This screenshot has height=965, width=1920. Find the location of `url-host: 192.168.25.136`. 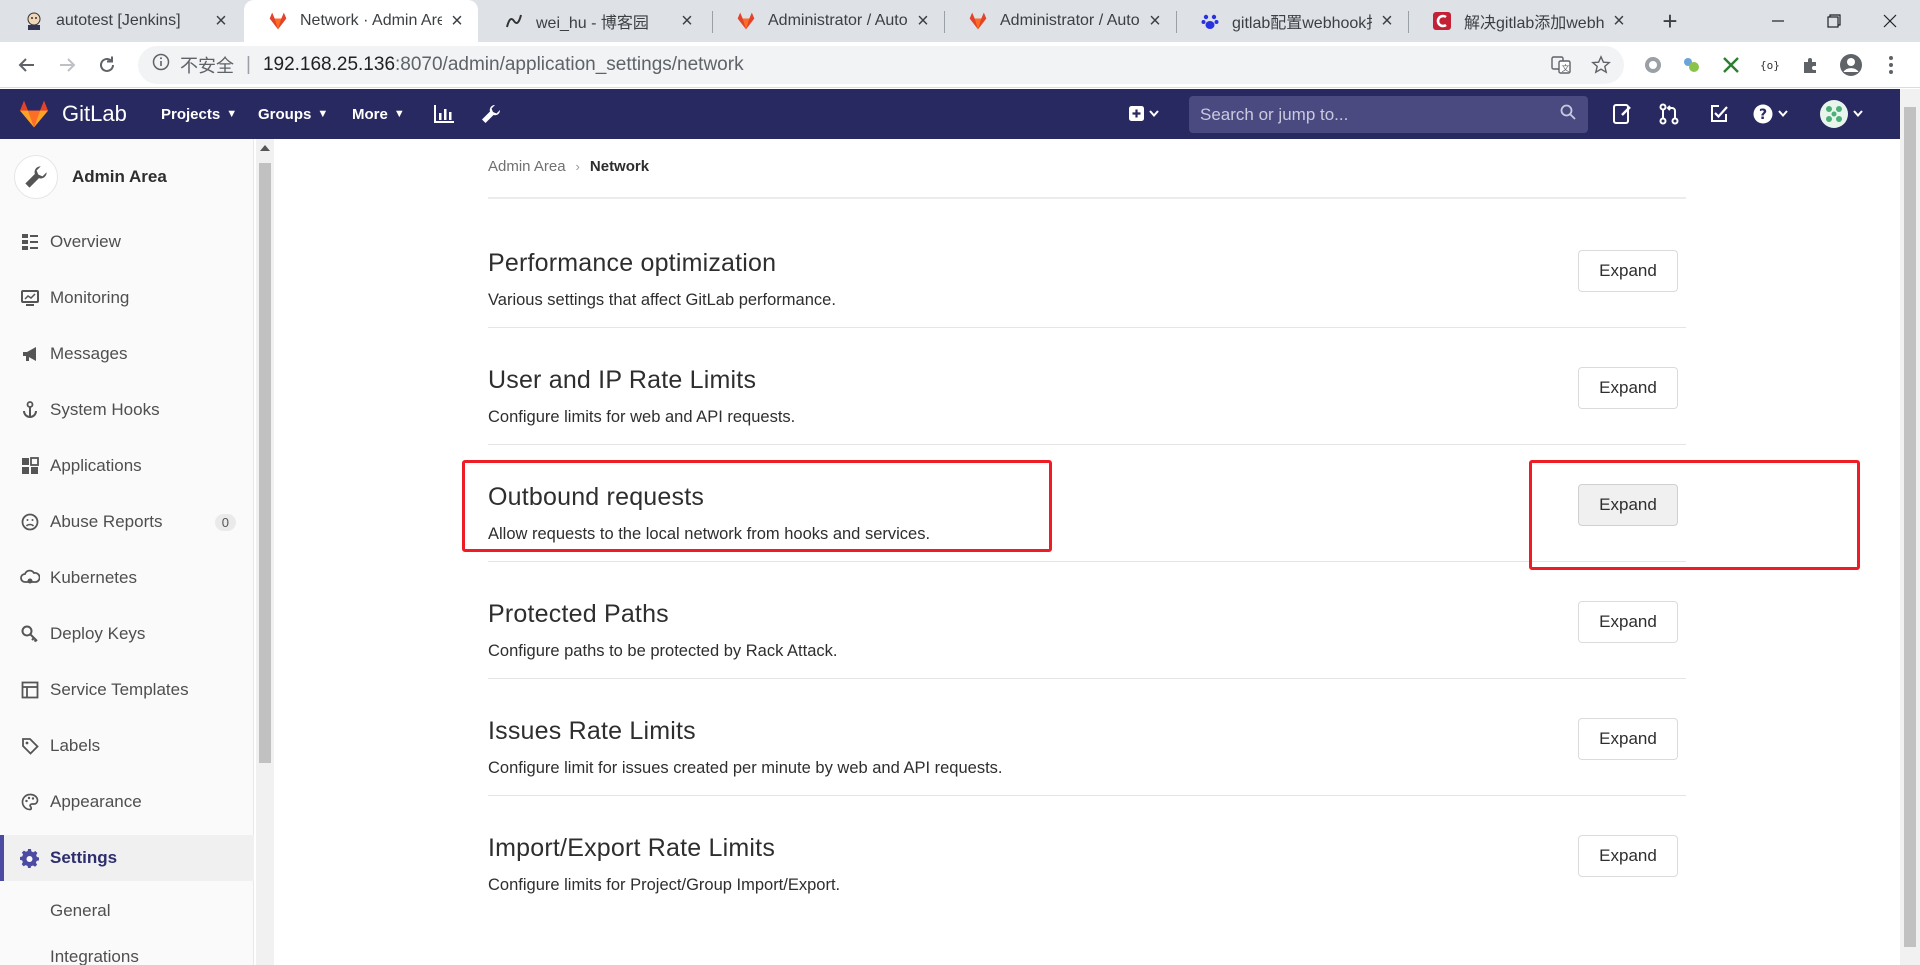

url-host: 192.168.25.136 is located at coordinates (329, 64).